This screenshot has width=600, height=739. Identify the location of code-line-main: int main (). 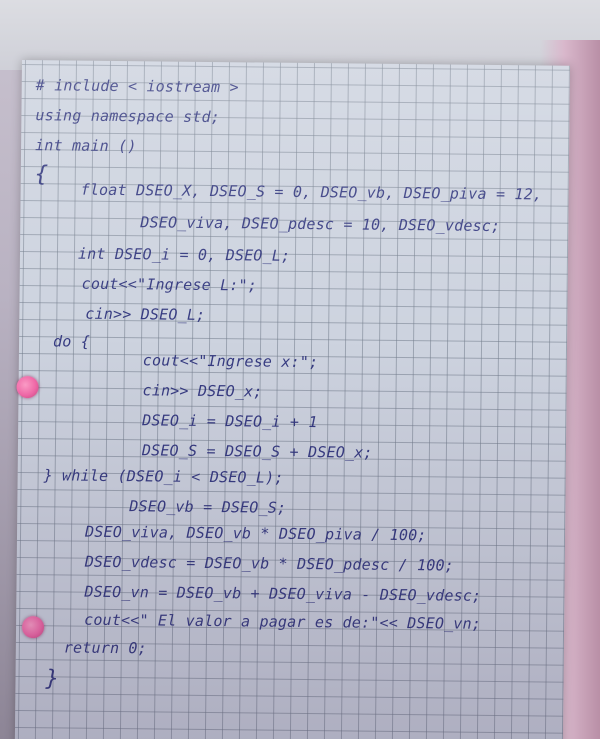
(86, 146).